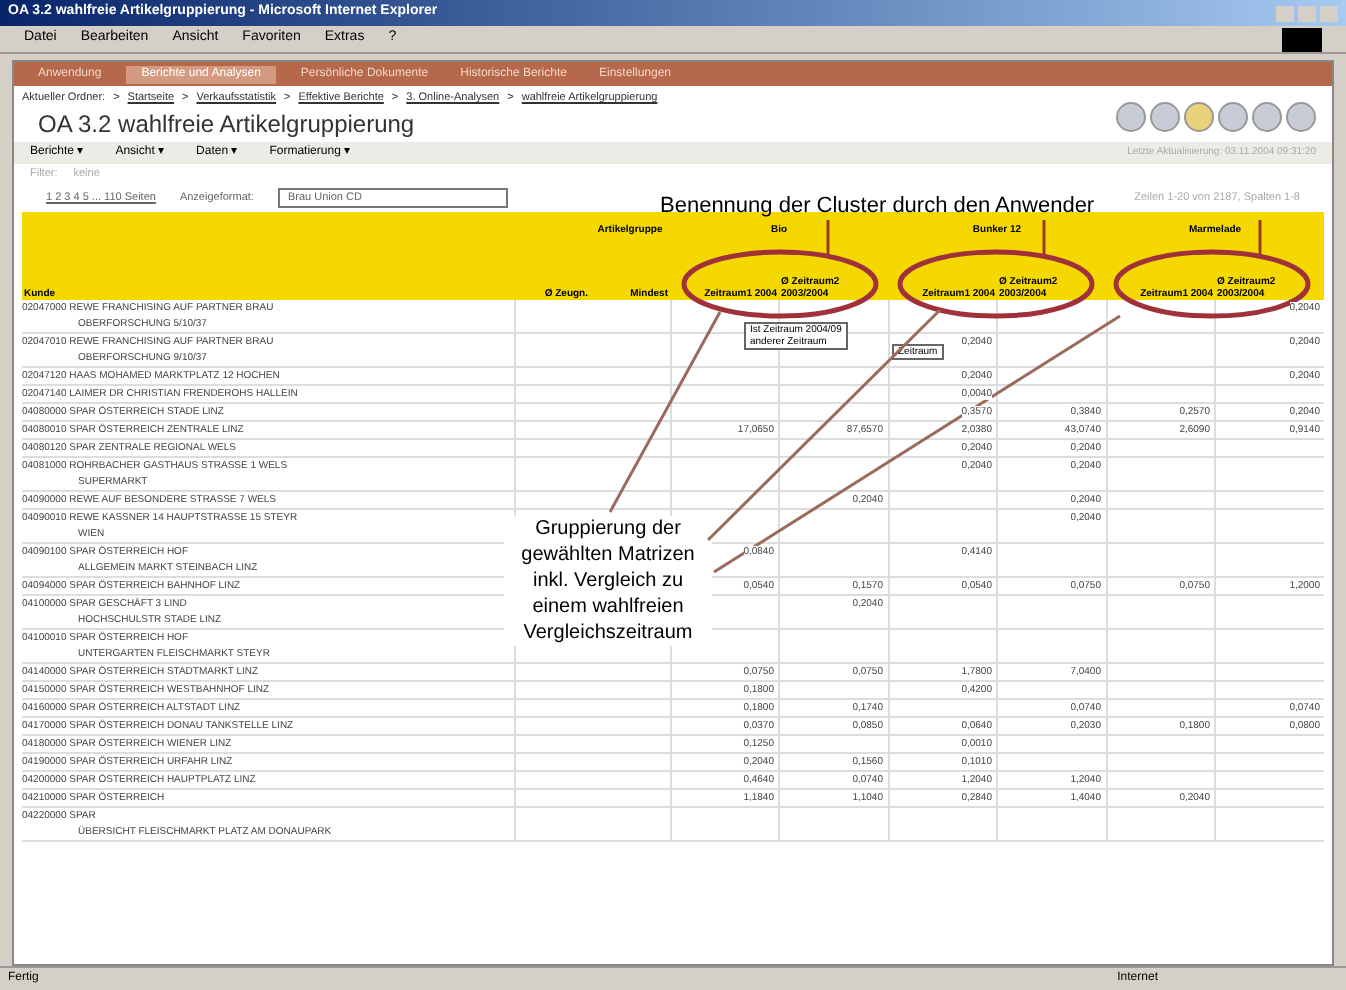 This screenshot has width=1346, height=990. I want to click on annotation-text: Benennung der Cluster durch den Anwender, so click(877, 207).